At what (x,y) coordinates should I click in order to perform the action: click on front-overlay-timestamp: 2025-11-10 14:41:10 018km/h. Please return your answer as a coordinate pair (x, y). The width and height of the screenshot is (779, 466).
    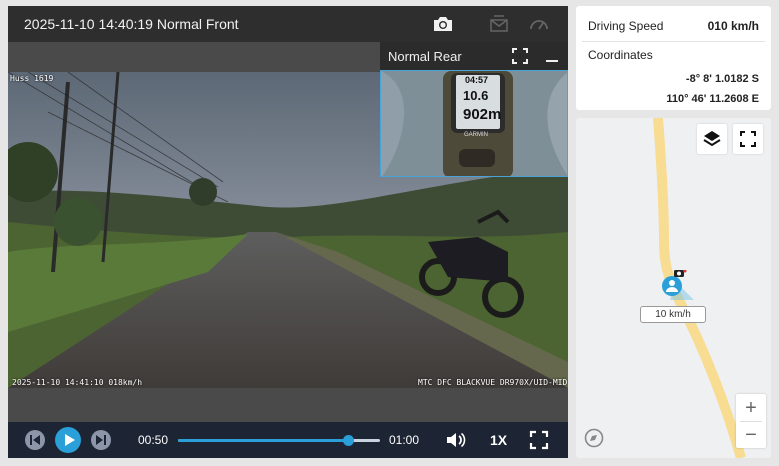
    Looking at the image, I should click on (77, 382).